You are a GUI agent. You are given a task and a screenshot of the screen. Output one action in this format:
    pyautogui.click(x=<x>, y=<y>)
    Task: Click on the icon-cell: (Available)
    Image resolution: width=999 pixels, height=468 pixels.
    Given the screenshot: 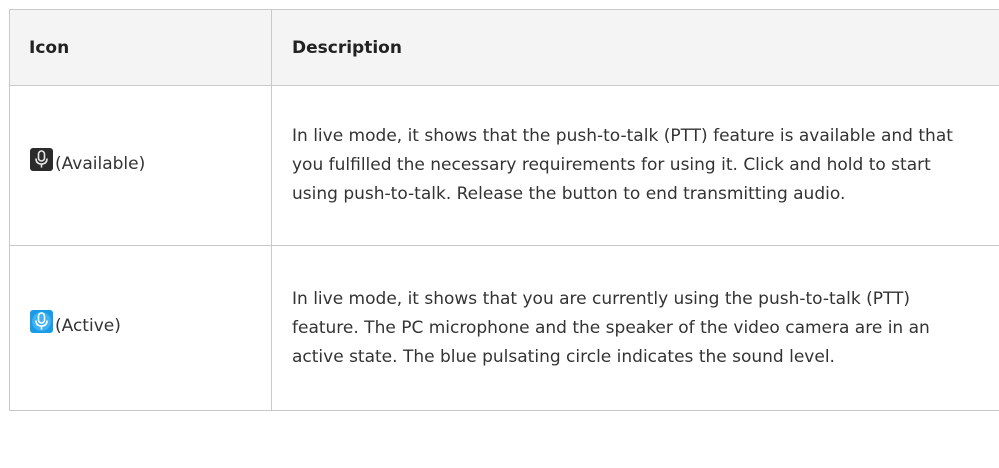 What is the action you would take?
    pyautogui.click(x=140, y=165)
    